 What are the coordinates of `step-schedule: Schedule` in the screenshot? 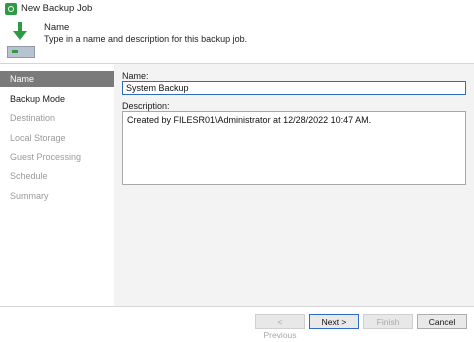 It's located at (29, 176).